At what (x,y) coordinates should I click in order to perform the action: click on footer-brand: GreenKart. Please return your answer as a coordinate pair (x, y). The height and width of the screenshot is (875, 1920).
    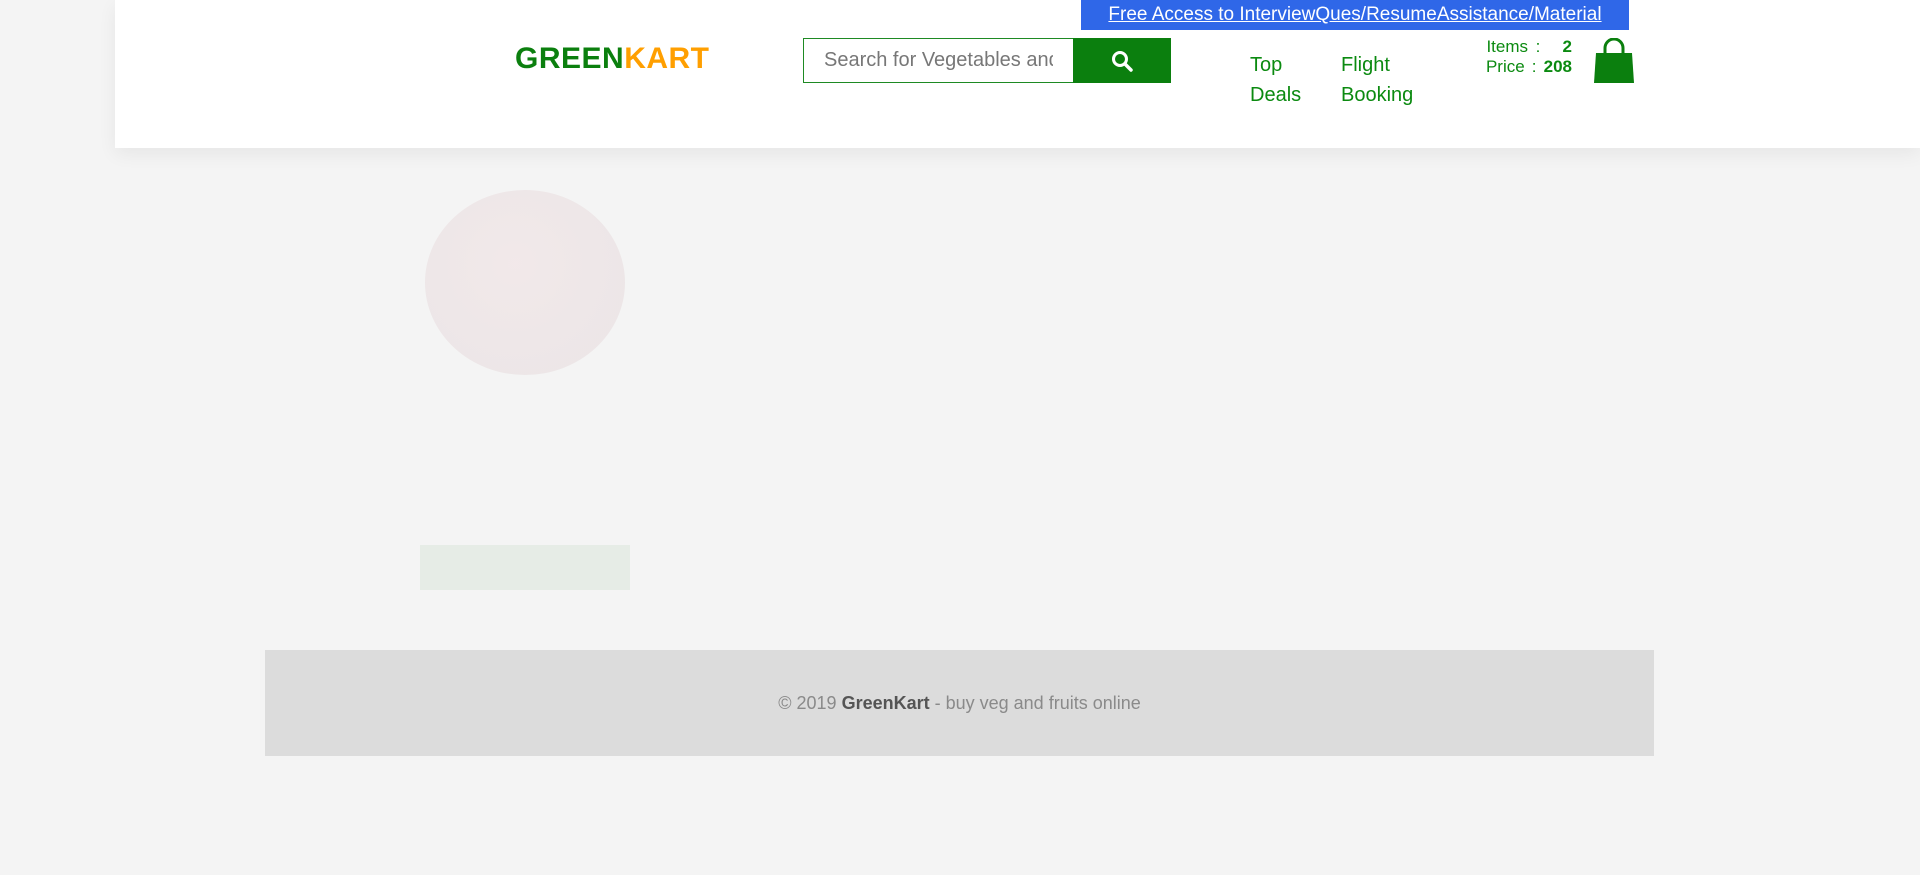
    Looking at the image, I should click on (885, 702).